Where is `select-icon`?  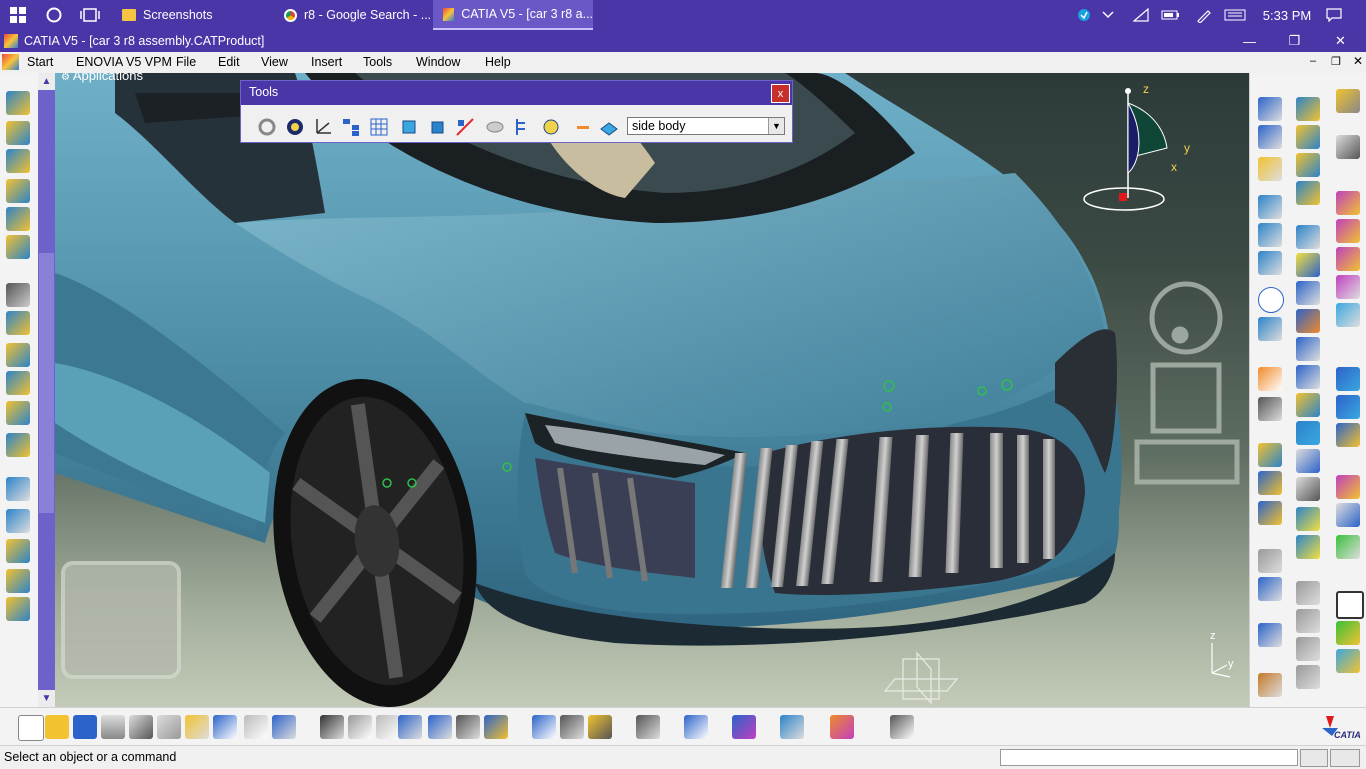 select-icon is located at coordinates (1270, 379).